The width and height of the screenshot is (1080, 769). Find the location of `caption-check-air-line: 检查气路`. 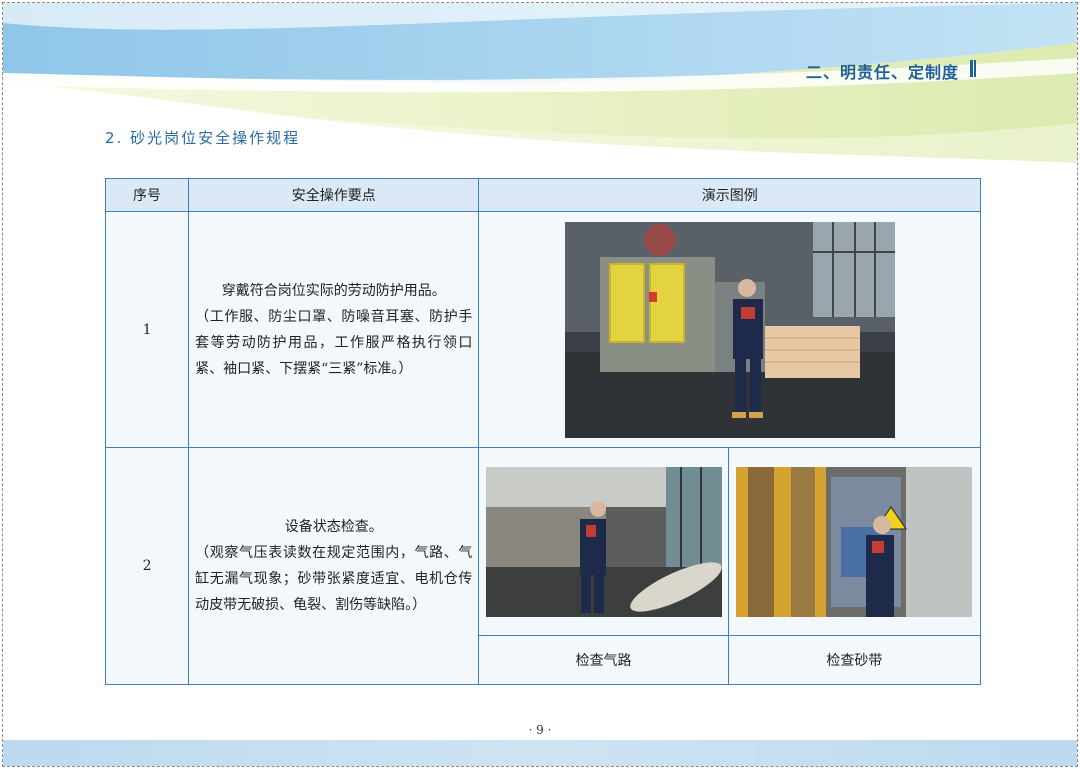

caption-check-air-line: 检查气路 is located at coordinates (603, 660).